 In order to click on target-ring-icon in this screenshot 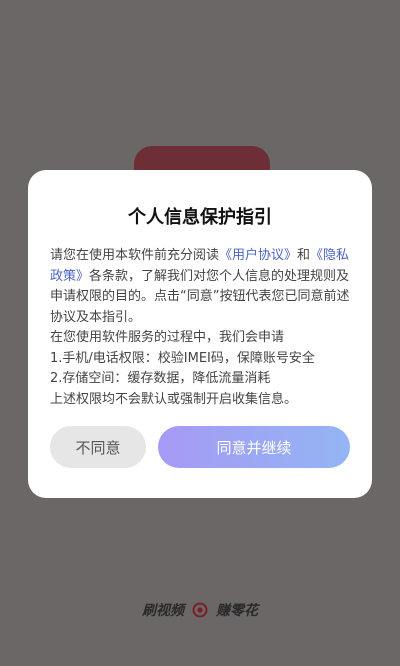, I will do `click(200, 610)`.